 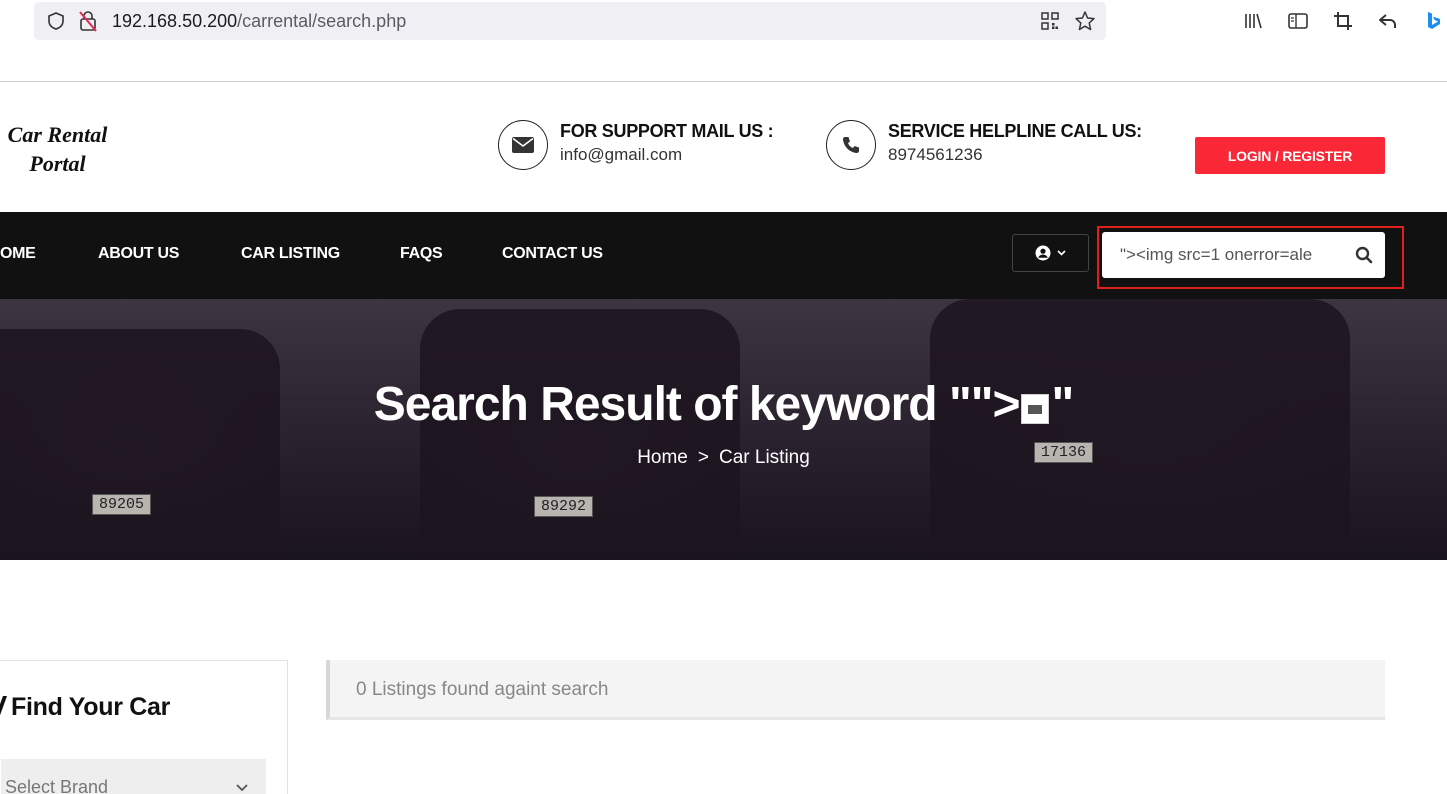 What do you see at coordinates (855, 690) in the screenshot?
I see `results-summary: 0 Listings found againt search` at bounding box center [855, 690].